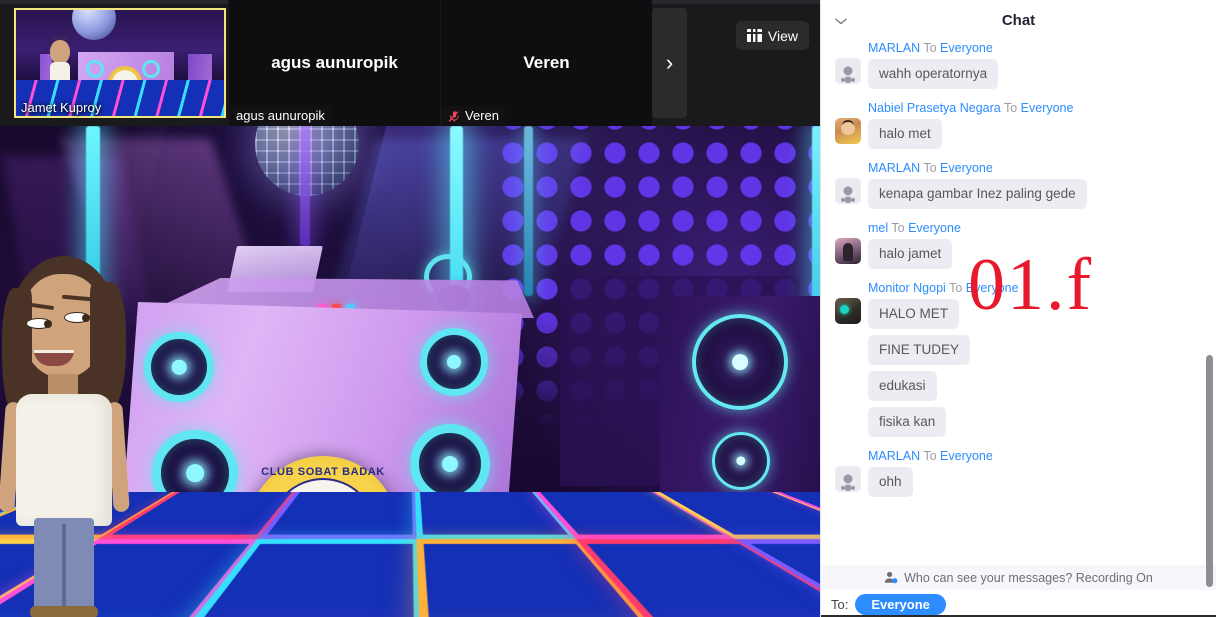 The height and width of the screenshot is (617, 1216). What do you see at coordinates (1035, 244) in the screenshot?
I see `chat-message-column: mel To Everyone halo jamet` at bounding box center [1035, 244].